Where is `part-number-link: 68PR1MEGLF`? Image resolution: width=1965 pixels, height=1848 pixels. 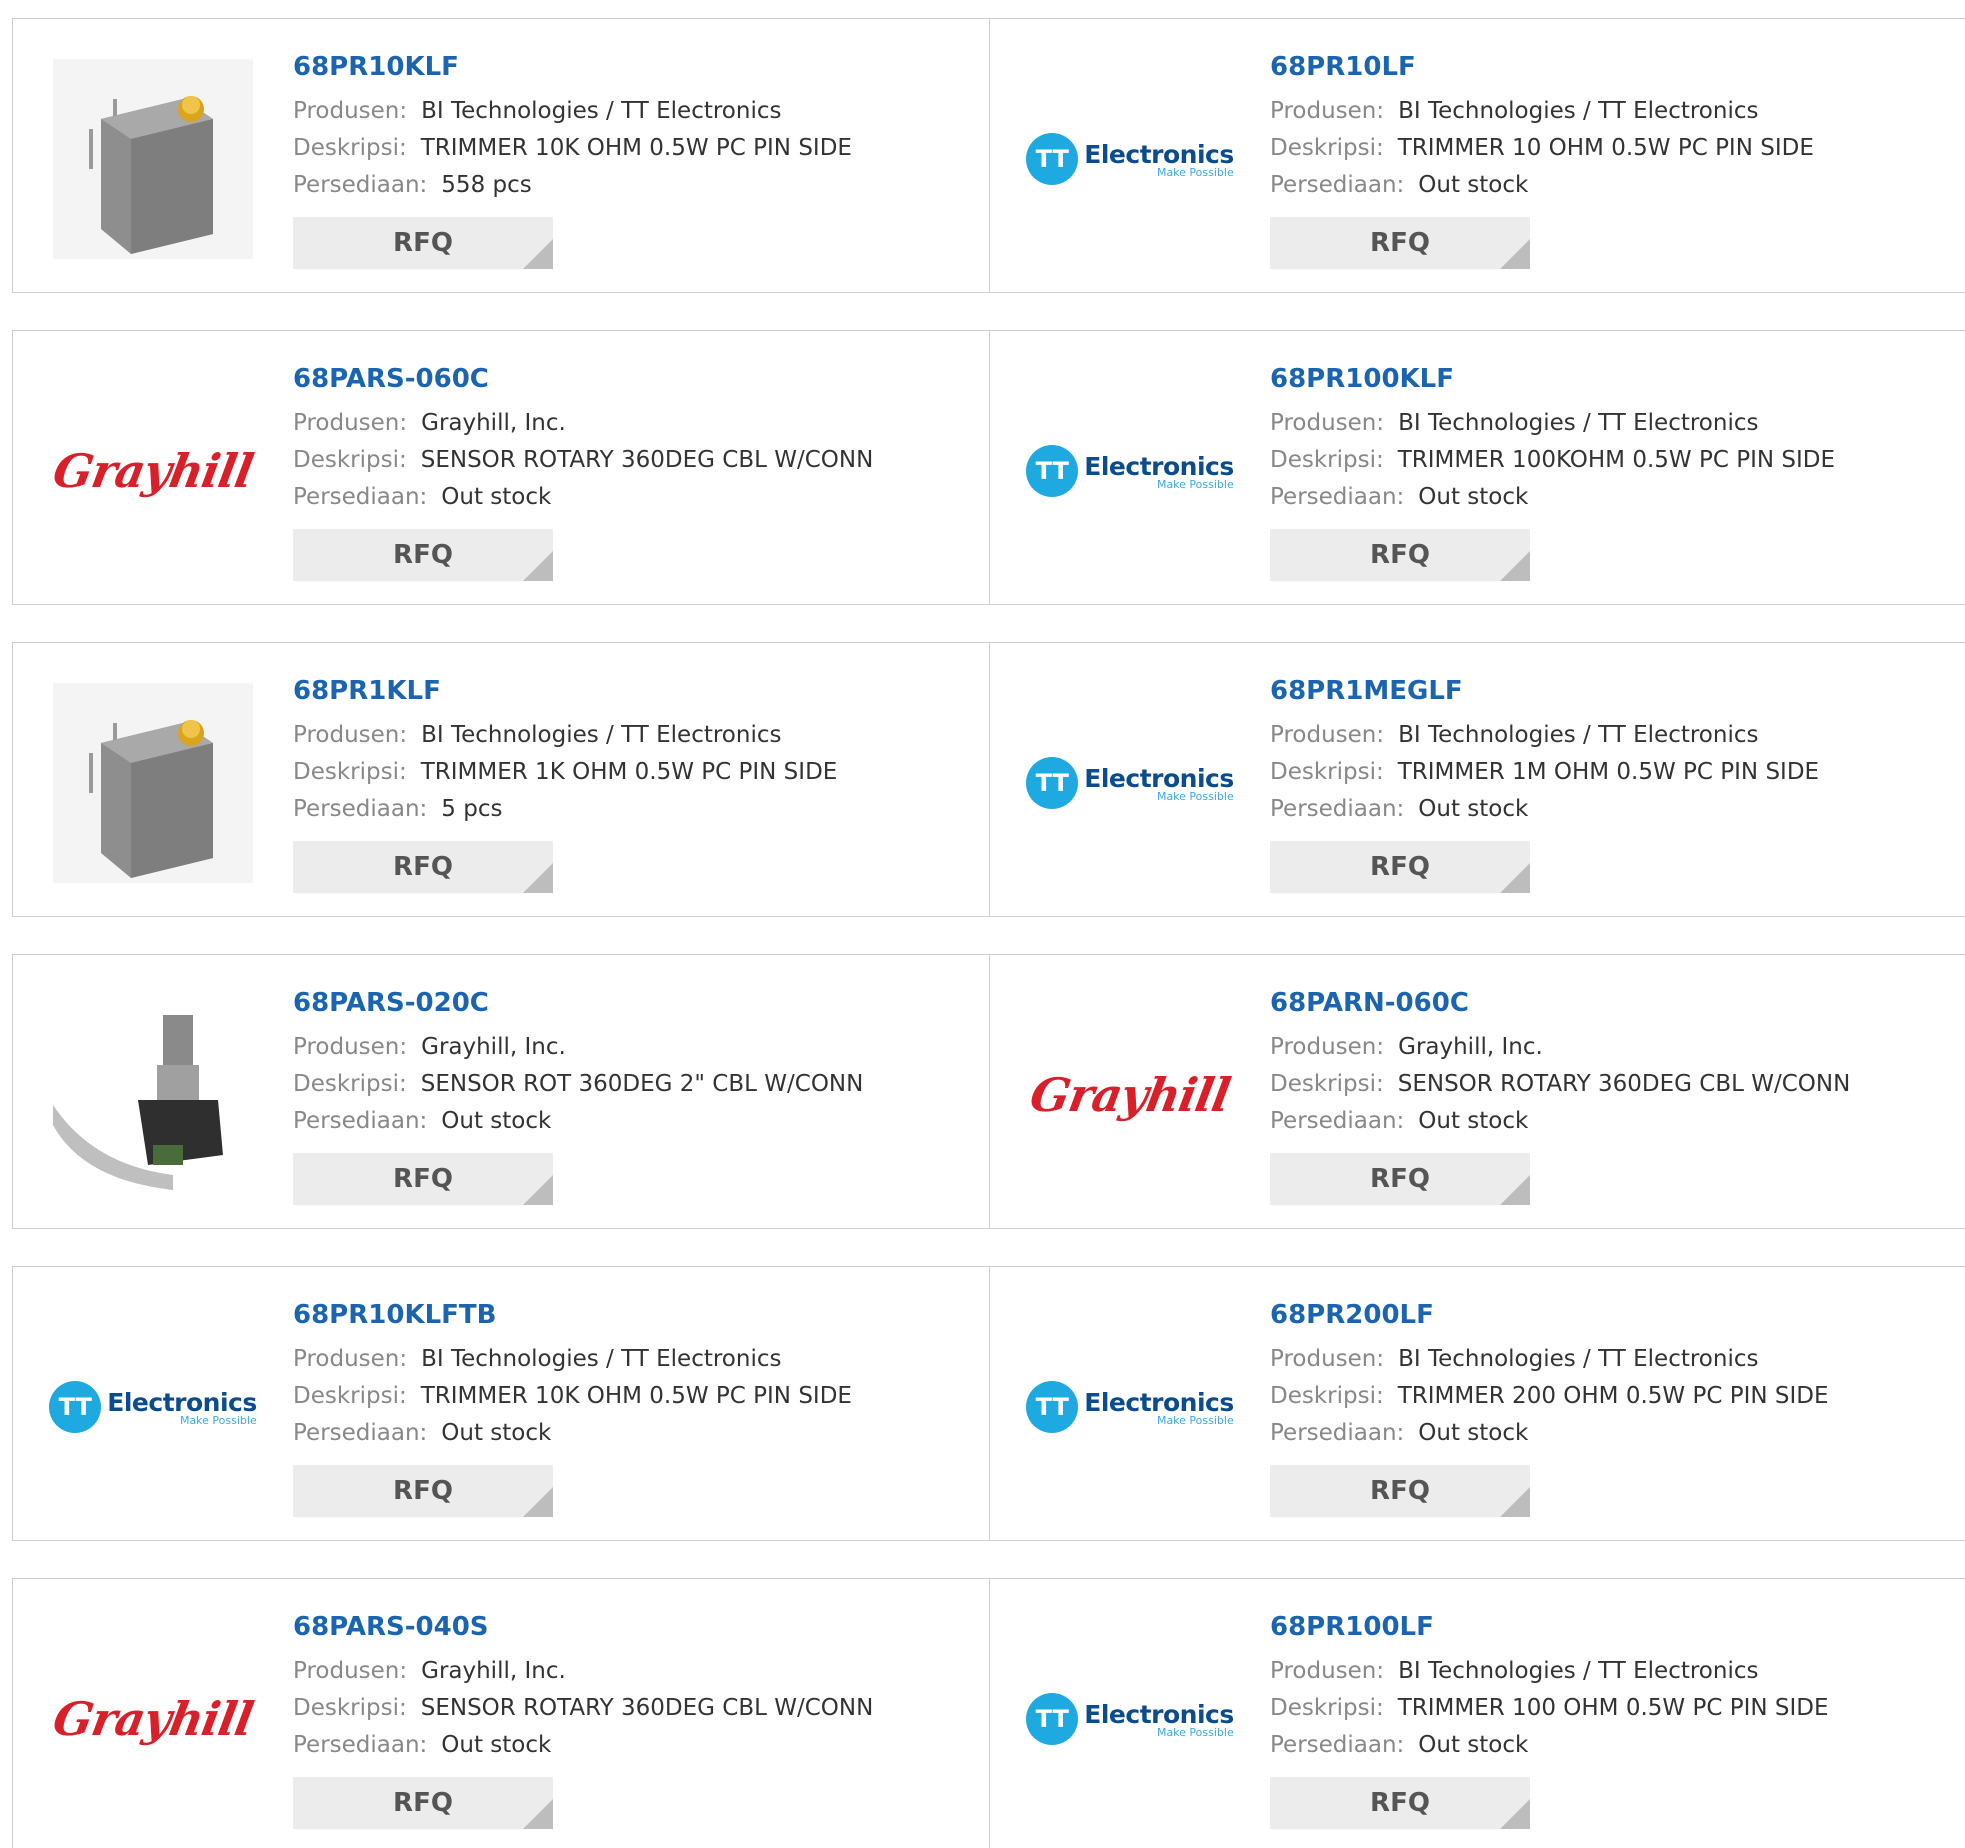
part-number-link: 68PR1MEGLF is located at coordinates (1612, 691).